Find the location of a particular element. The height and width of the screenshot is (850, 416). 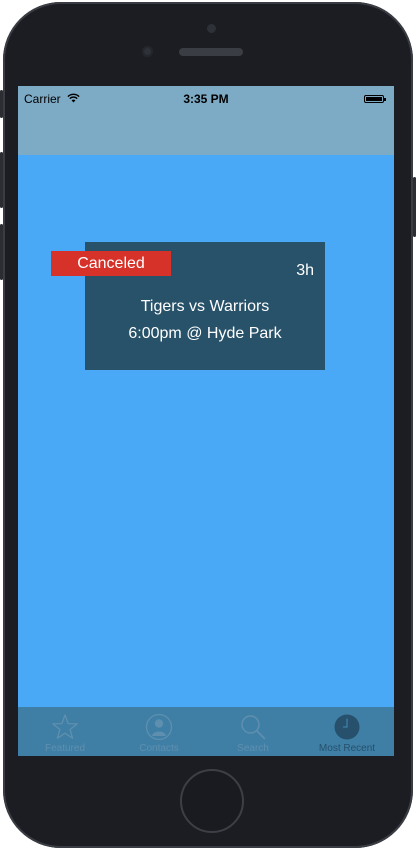

status-badge: Canceled is located at coordinates (111, 263).